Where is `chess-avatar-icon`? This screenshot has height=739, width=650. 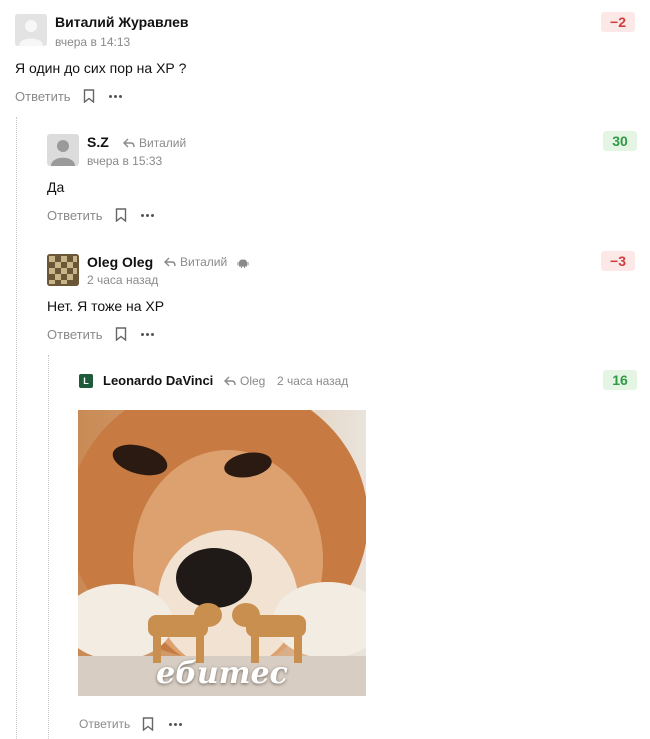 chess-avatar-icon is located at coordinates (63, 270).